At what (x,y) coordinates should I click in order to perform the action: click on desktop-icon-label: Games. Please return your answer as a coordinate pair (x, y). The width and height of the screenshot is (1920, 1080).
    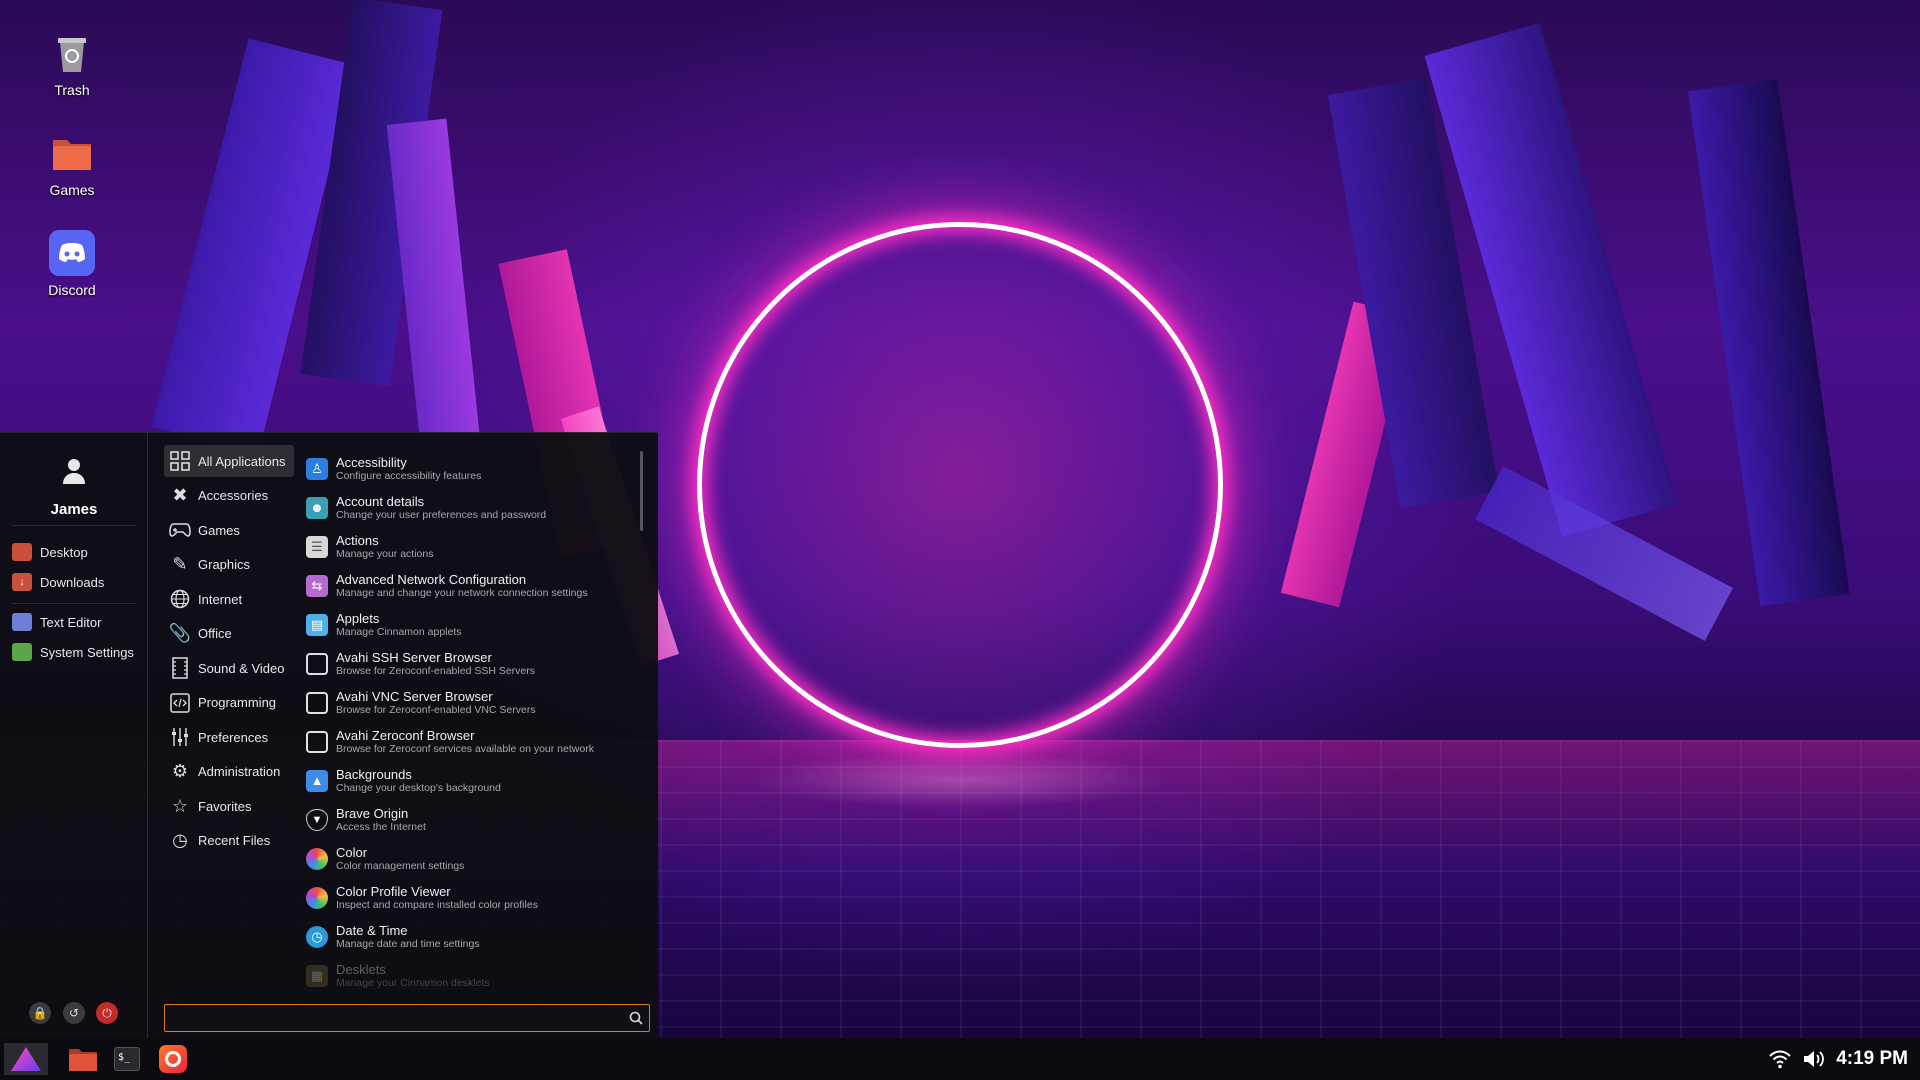
    Looking at the image, I should click on (72, 190).